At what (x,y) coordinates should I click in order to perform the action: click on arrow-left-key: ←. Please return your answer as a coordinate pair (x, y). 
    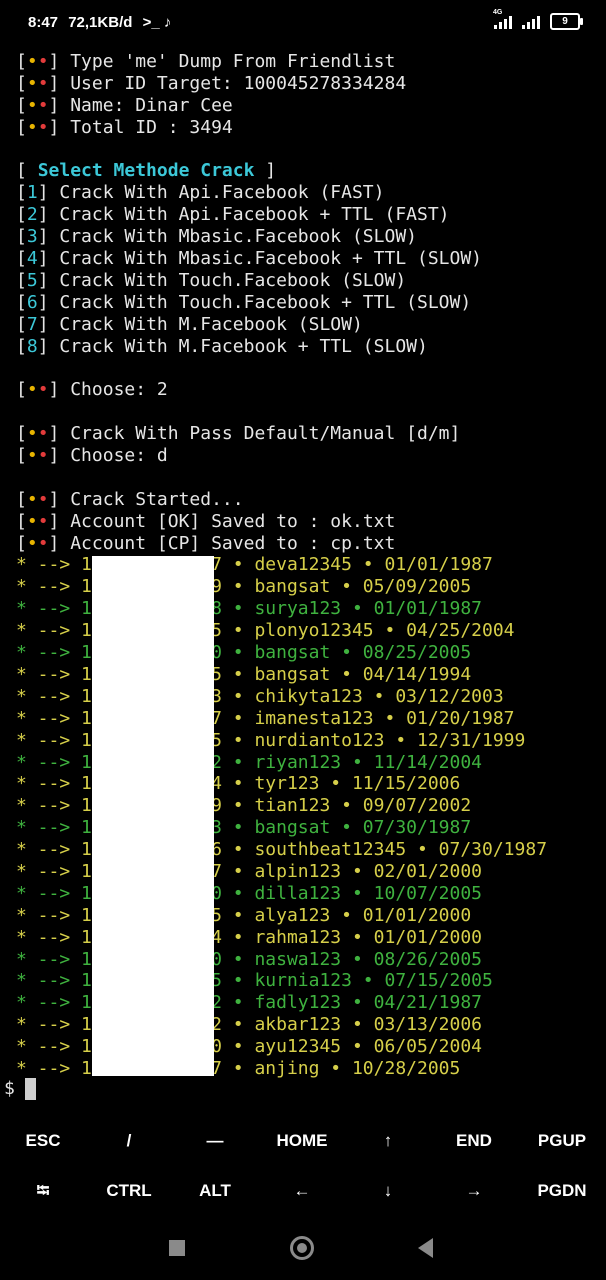
    Looking at the image, I should click on (302, 1191).